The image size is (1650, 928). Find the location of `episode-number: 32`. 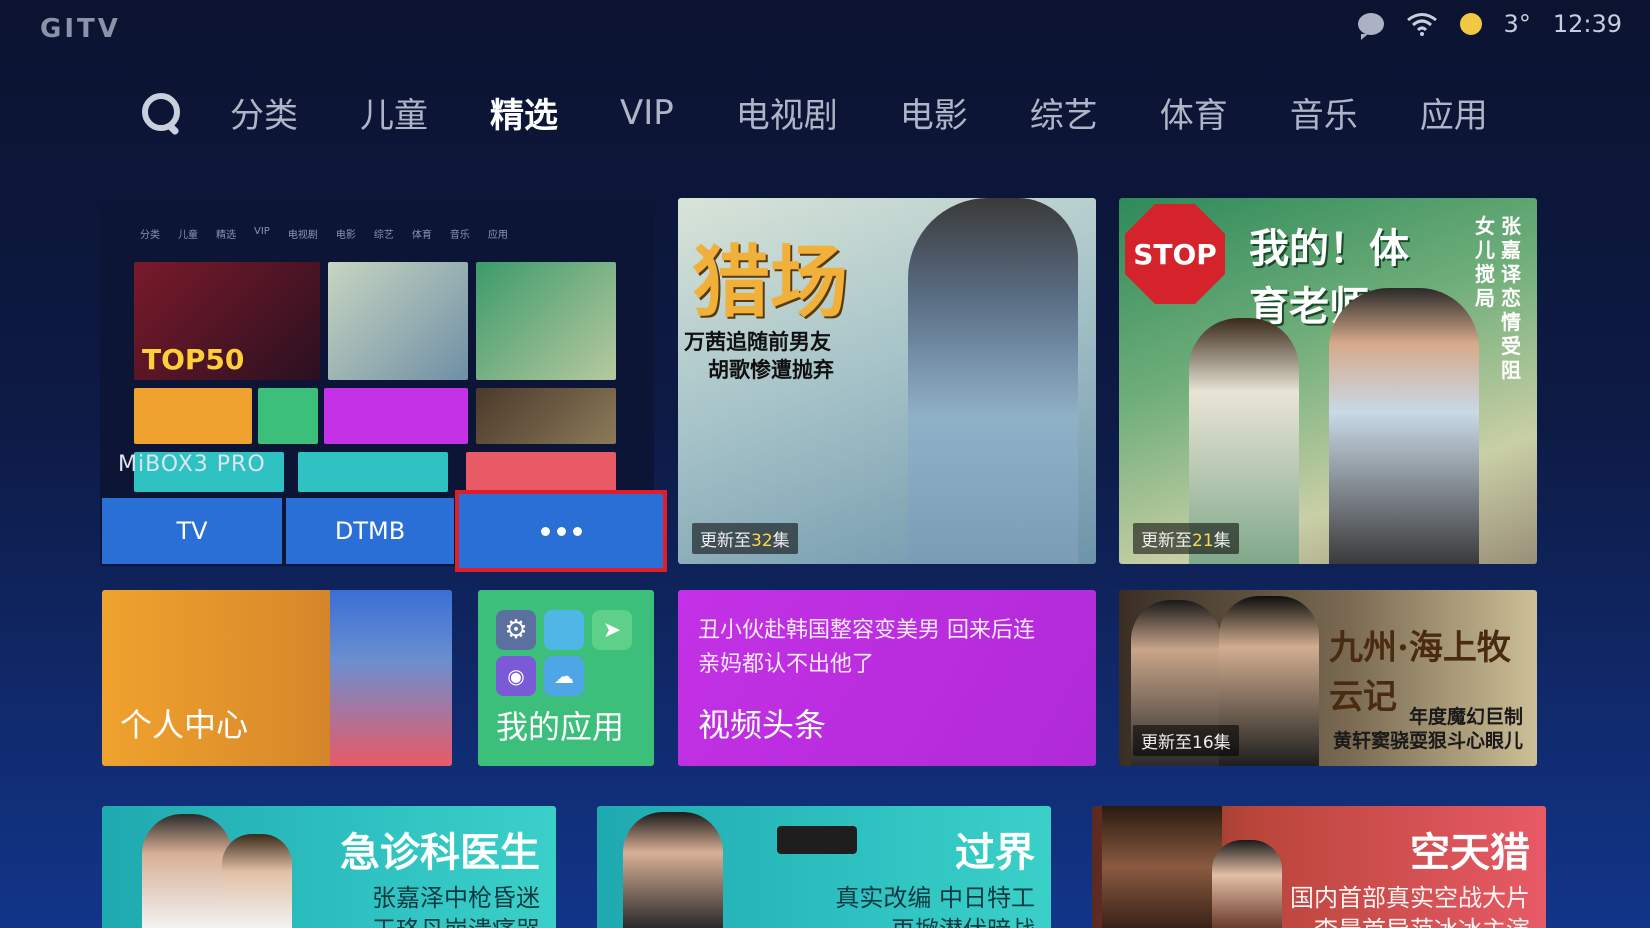

episode-number: 32 is located at coordinates (762, 541).